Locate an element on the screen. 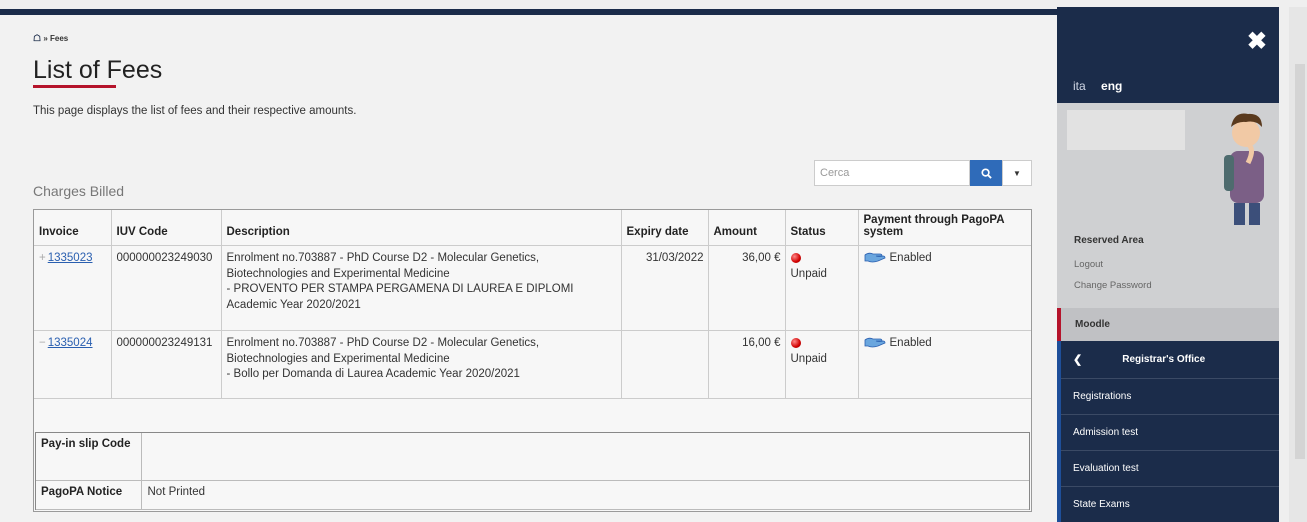 The width and height of the screenshot is (1307, 522). iuv-cell: 000000023249131 is located at coordinates (166, 364).